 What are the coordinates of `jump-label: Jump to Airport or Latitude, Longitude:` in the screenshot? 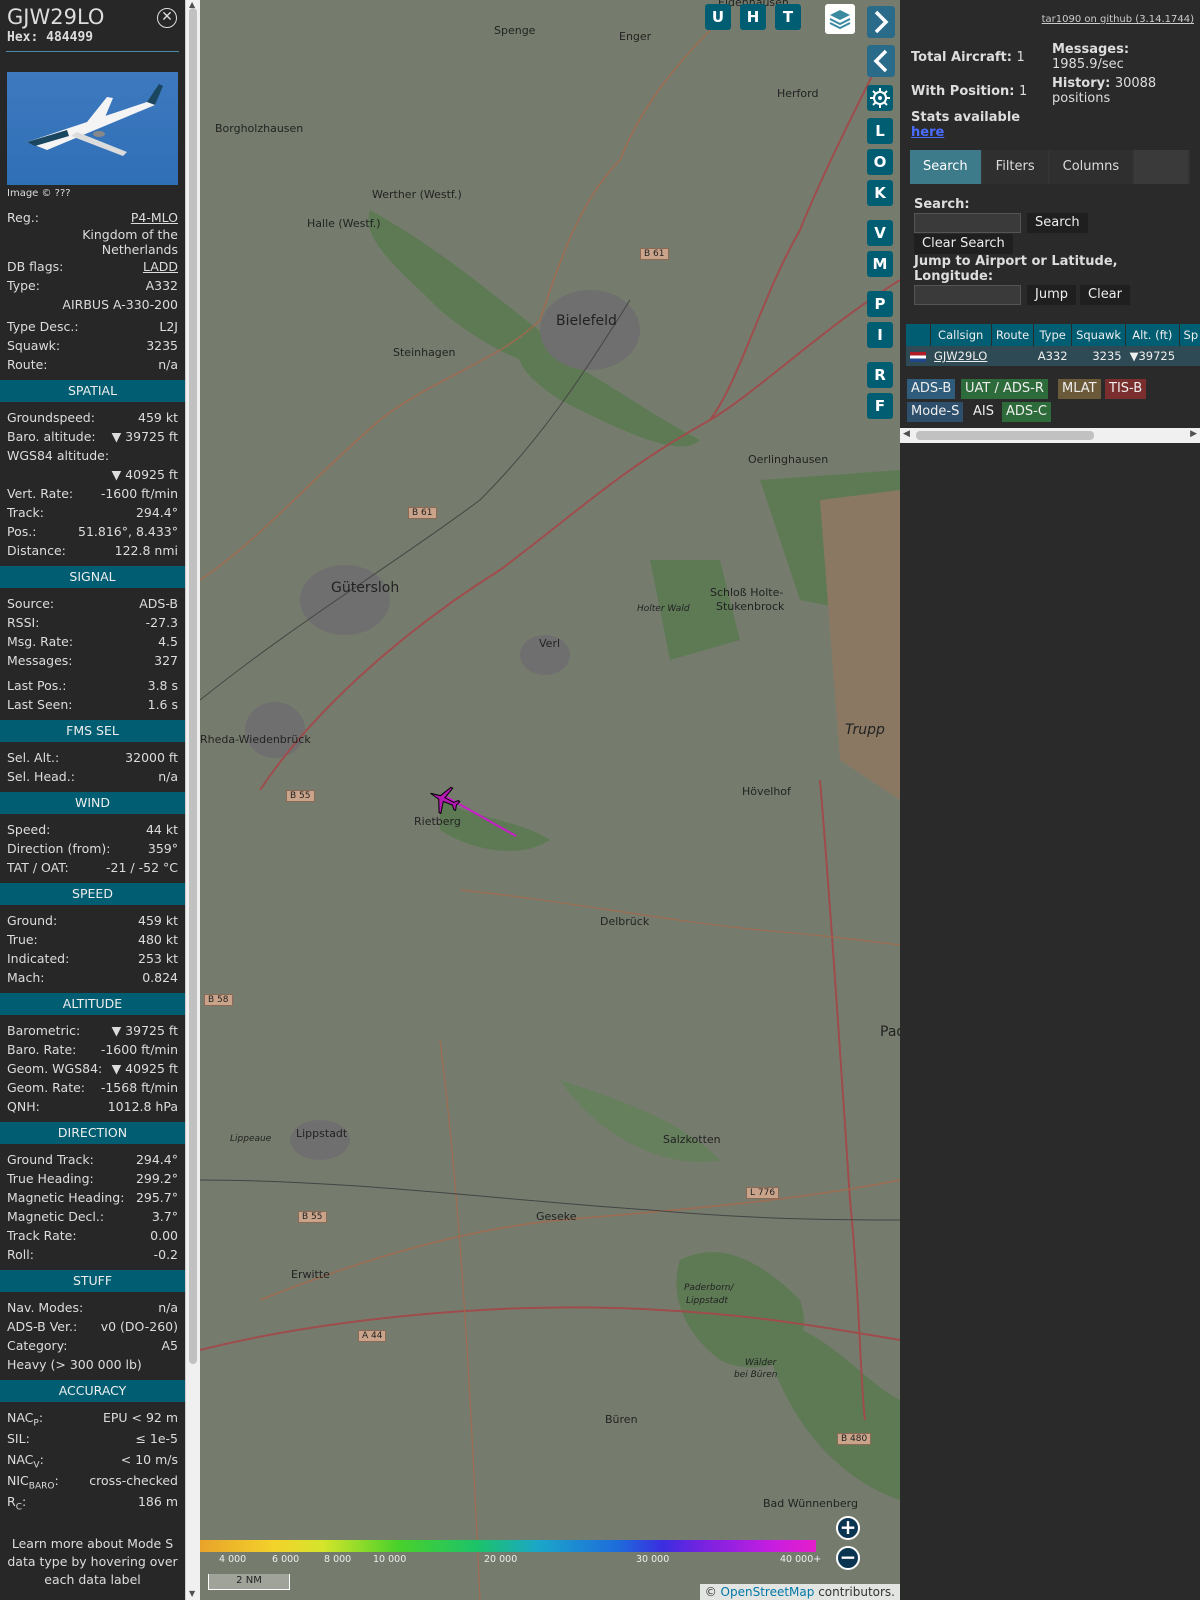 It's located at (1016, 269).